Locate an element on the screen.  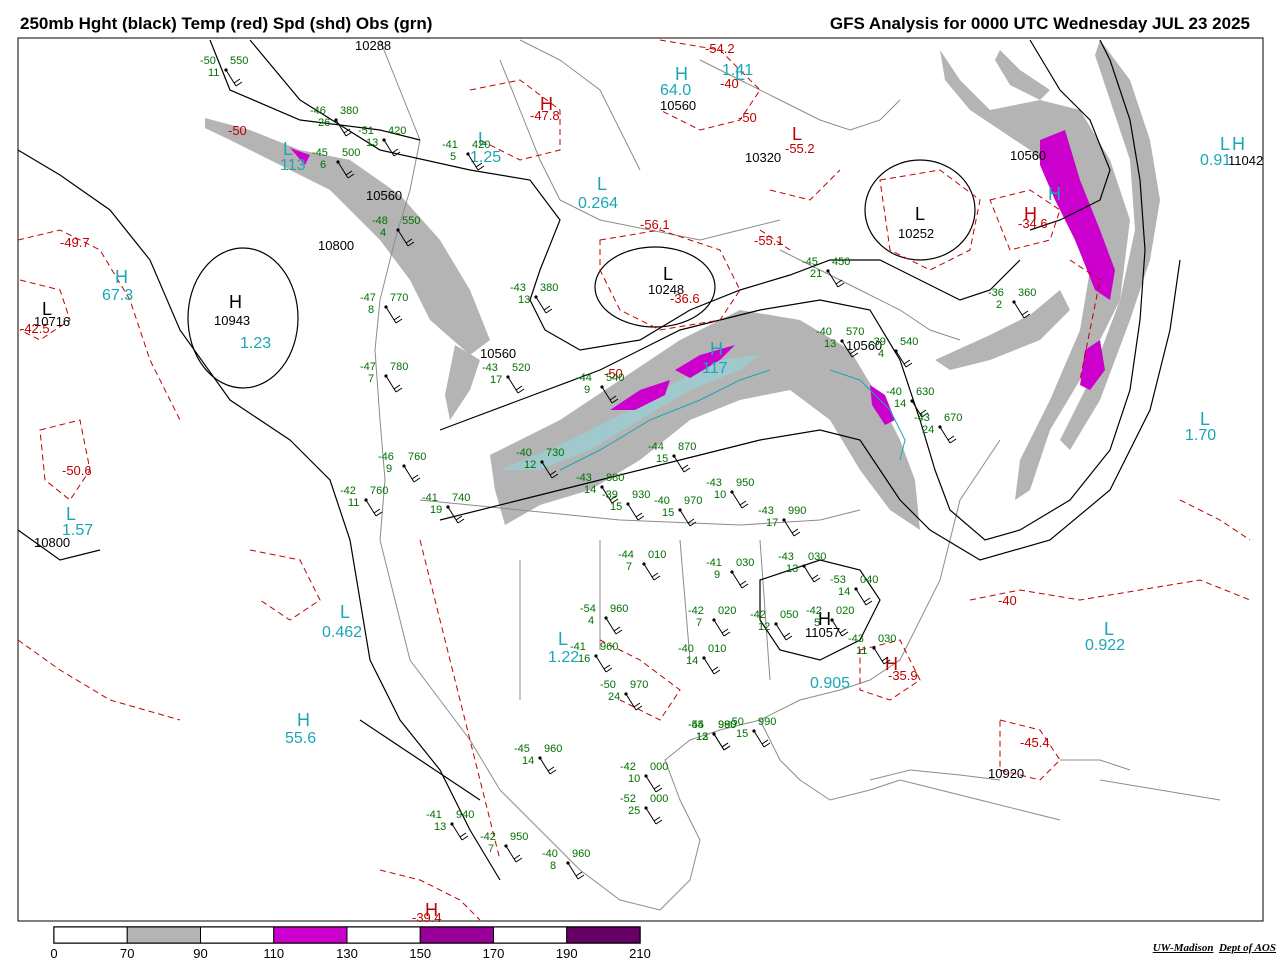
ob-temp: -45 is located at coordinates (810, 262).